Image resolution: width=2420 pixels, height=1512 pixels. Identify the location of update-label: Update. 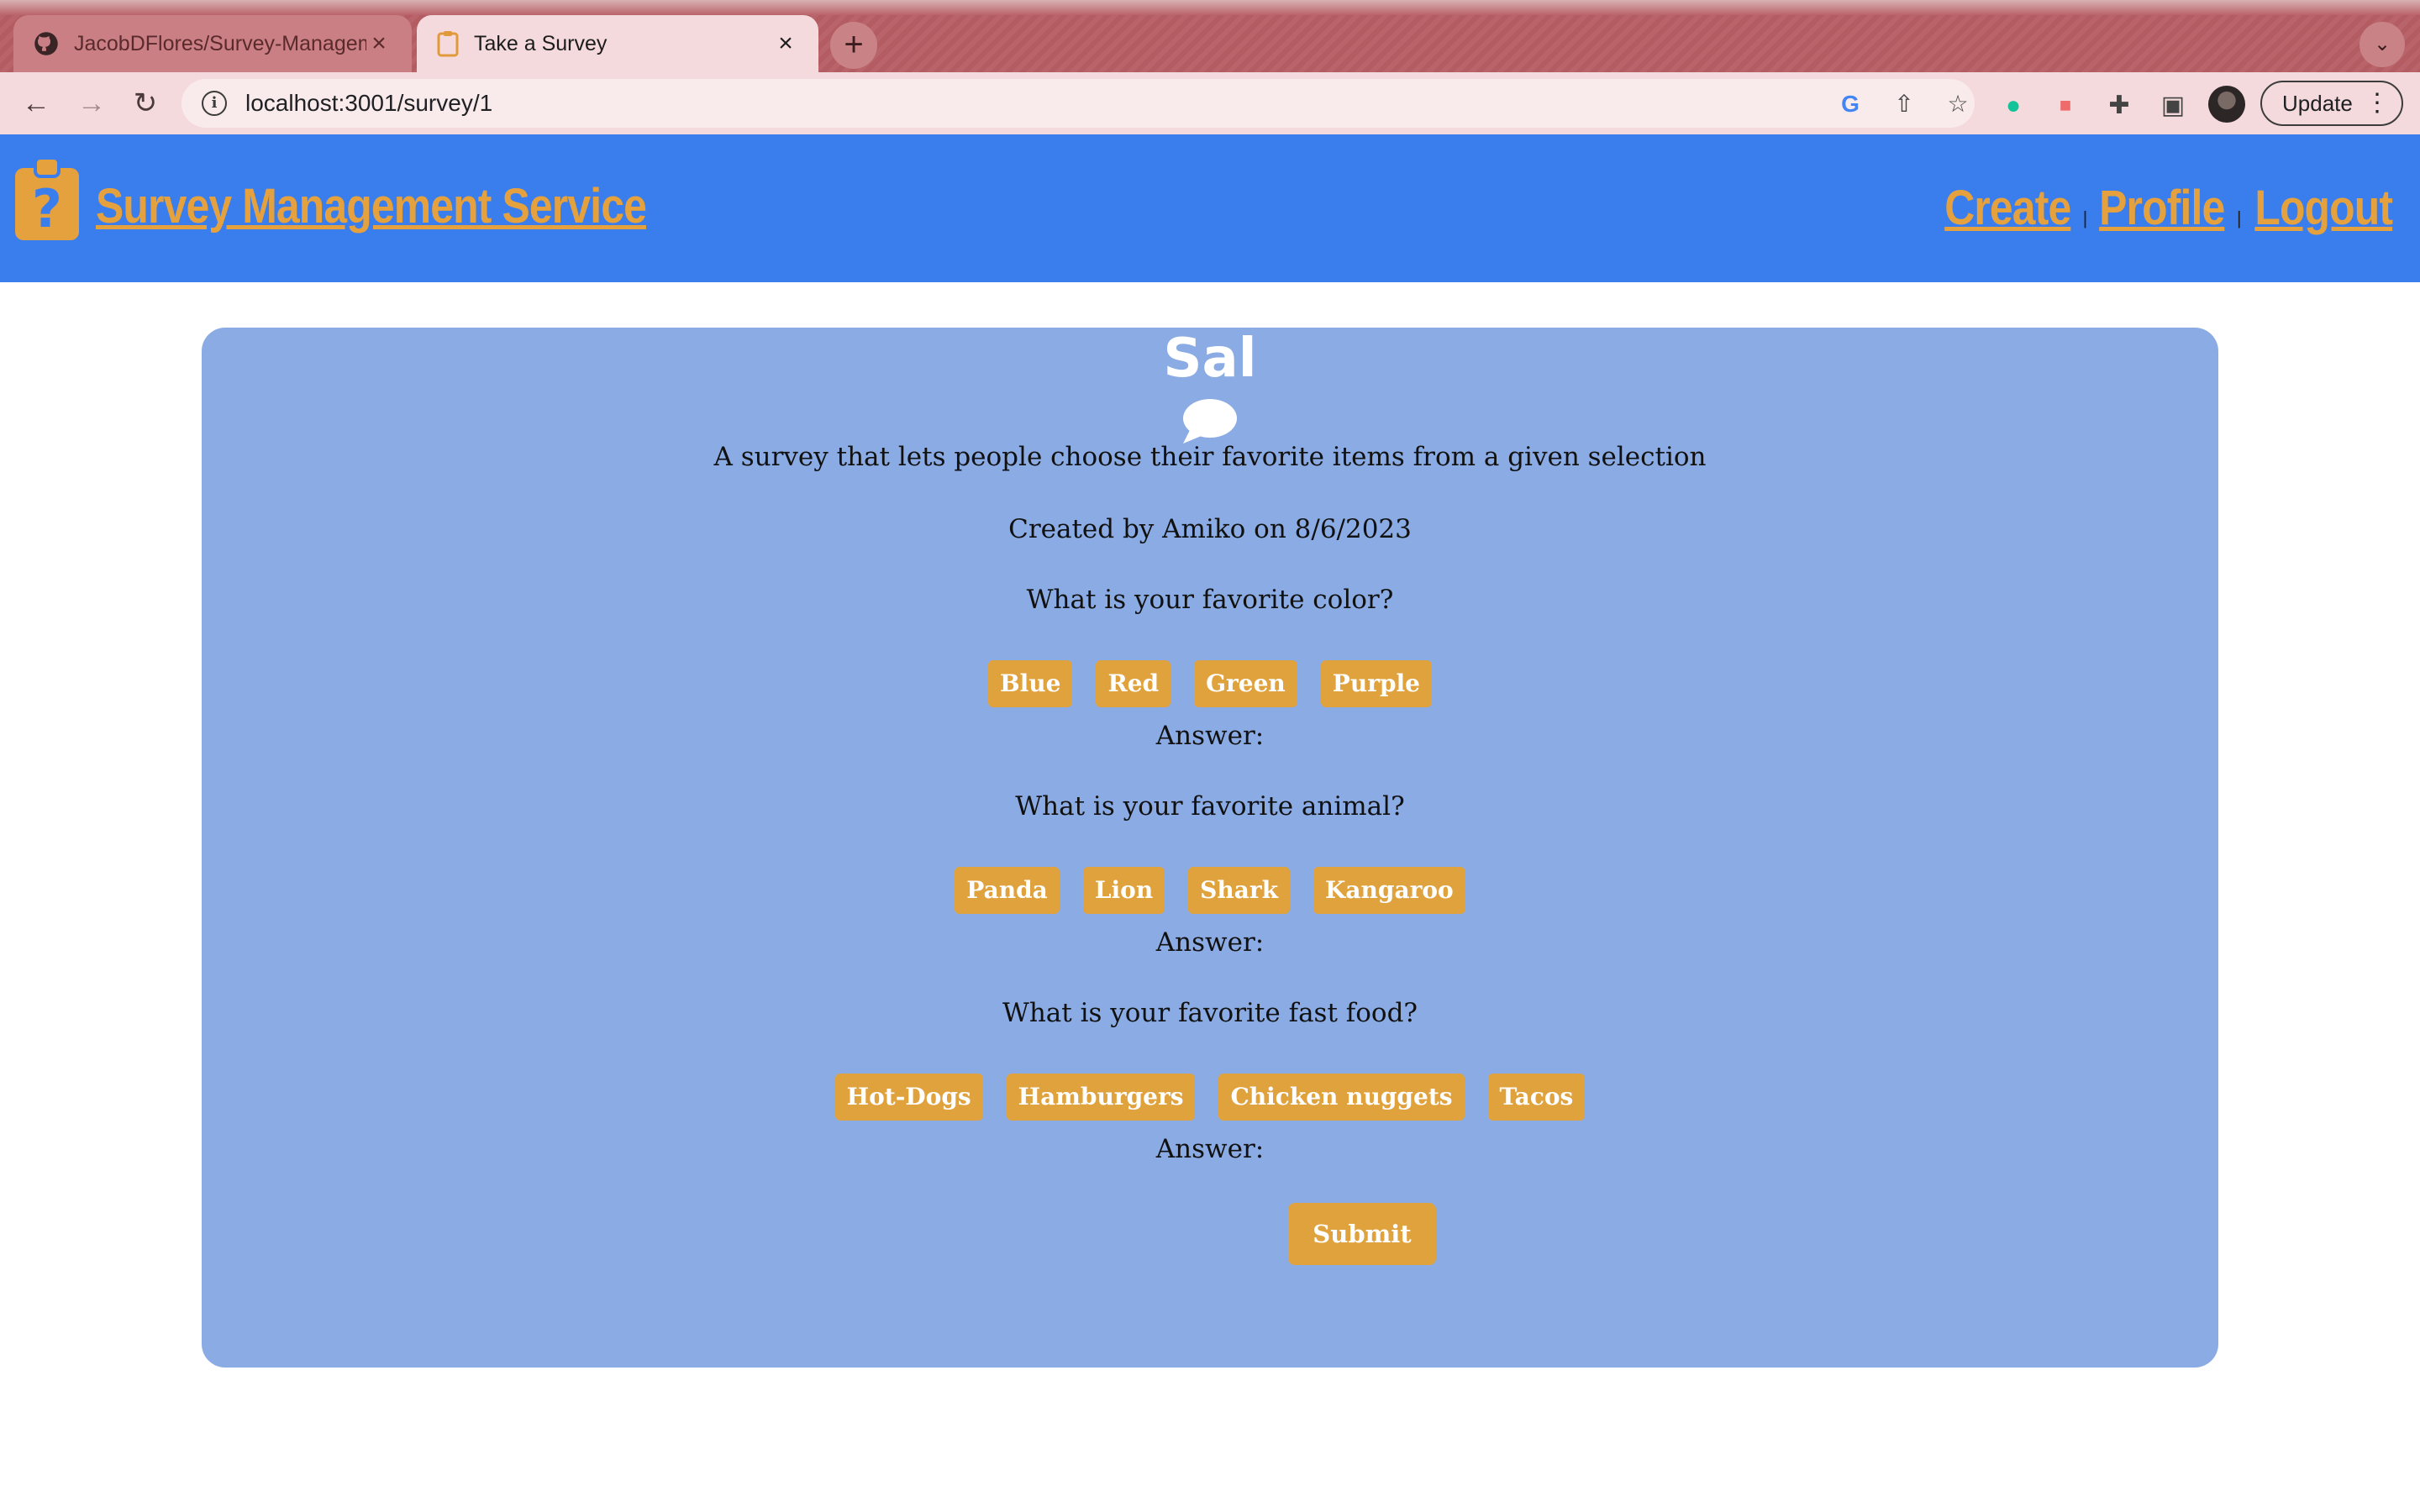
(2317, 103).